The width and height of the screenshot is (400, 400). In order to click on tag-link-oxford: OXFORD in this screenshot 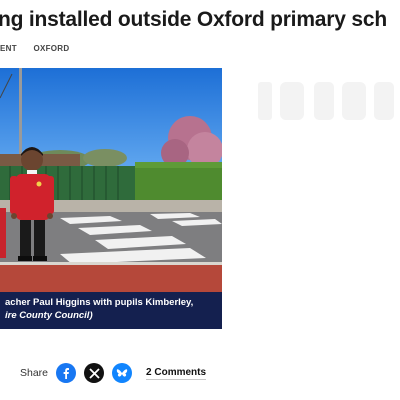, I will do `click(51, 48)`.